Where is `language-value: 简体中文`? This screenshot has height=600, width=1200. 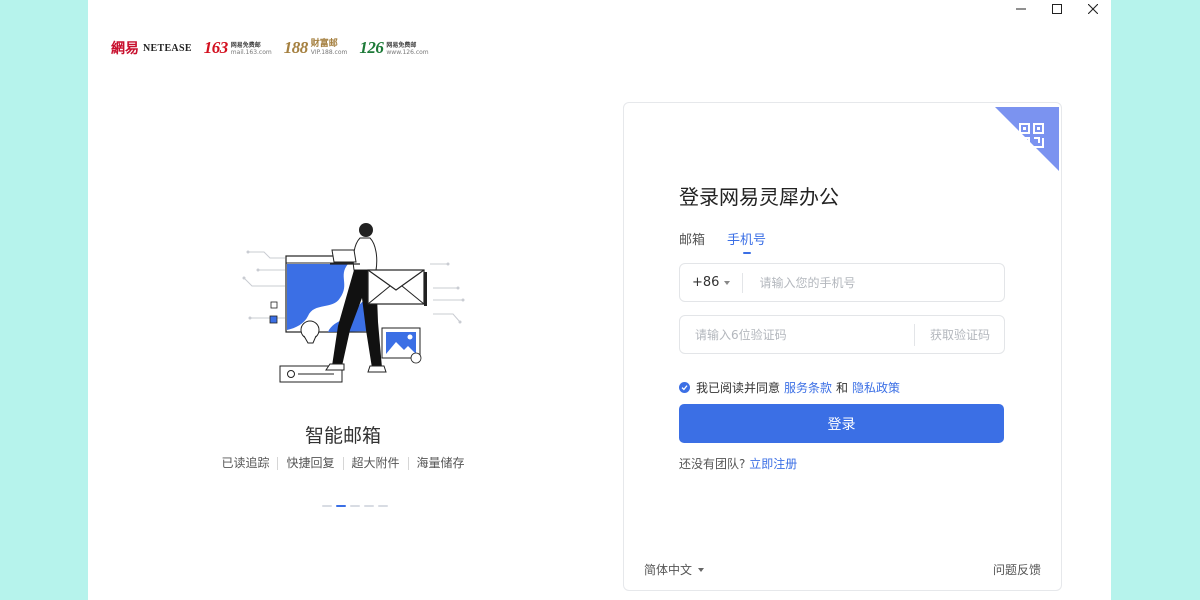 language-value: 简体中文 is located at coordinates (668, 570).